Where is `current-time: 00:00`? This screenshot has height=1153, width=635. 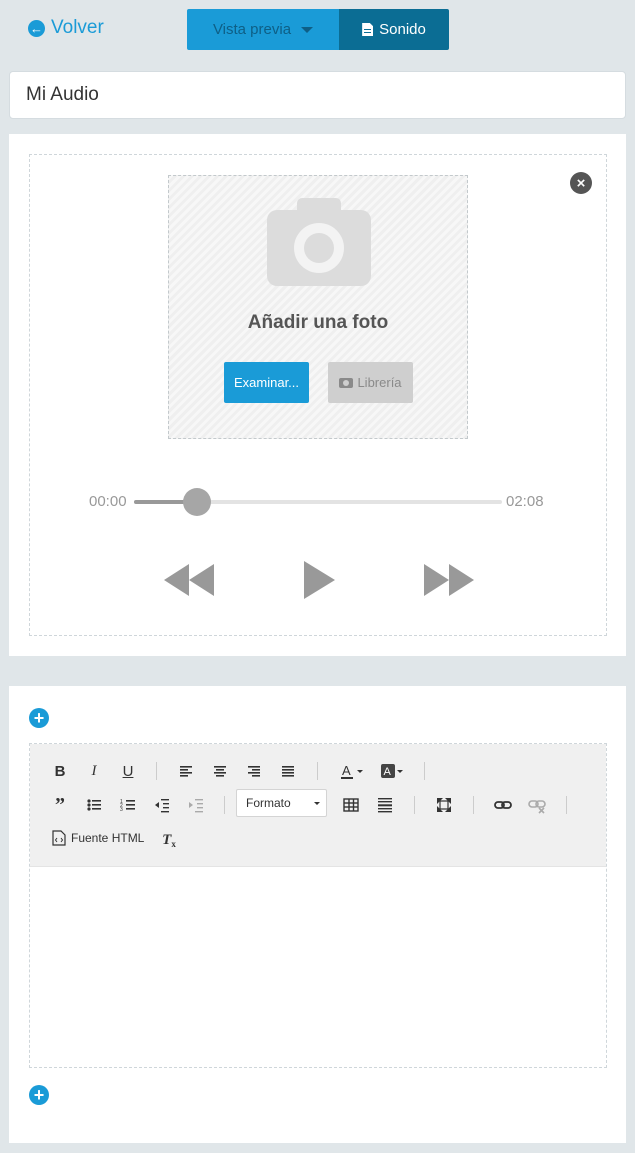
current-time: 00:00 is located at coordinates (108, 501).